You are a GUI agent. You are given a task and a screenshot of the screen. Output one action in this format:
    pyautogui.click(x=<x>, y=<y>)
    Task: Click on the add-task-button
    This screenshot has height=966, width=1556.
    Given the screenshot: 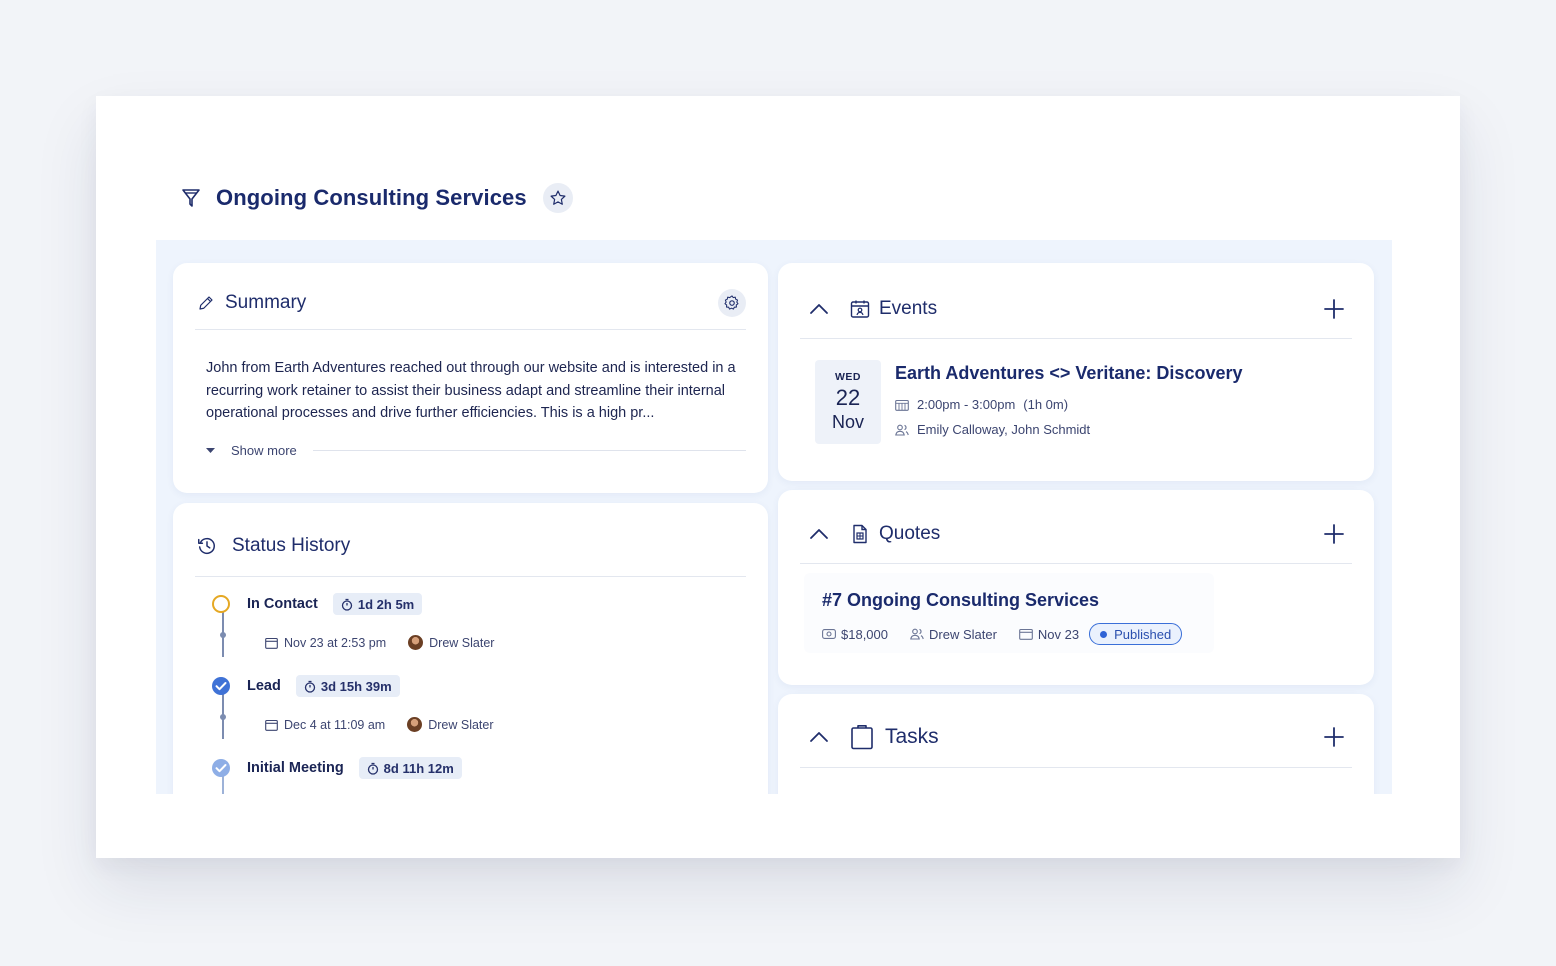 What is the action you would take?
    pyautogui.click(x=1334, y=736)
    